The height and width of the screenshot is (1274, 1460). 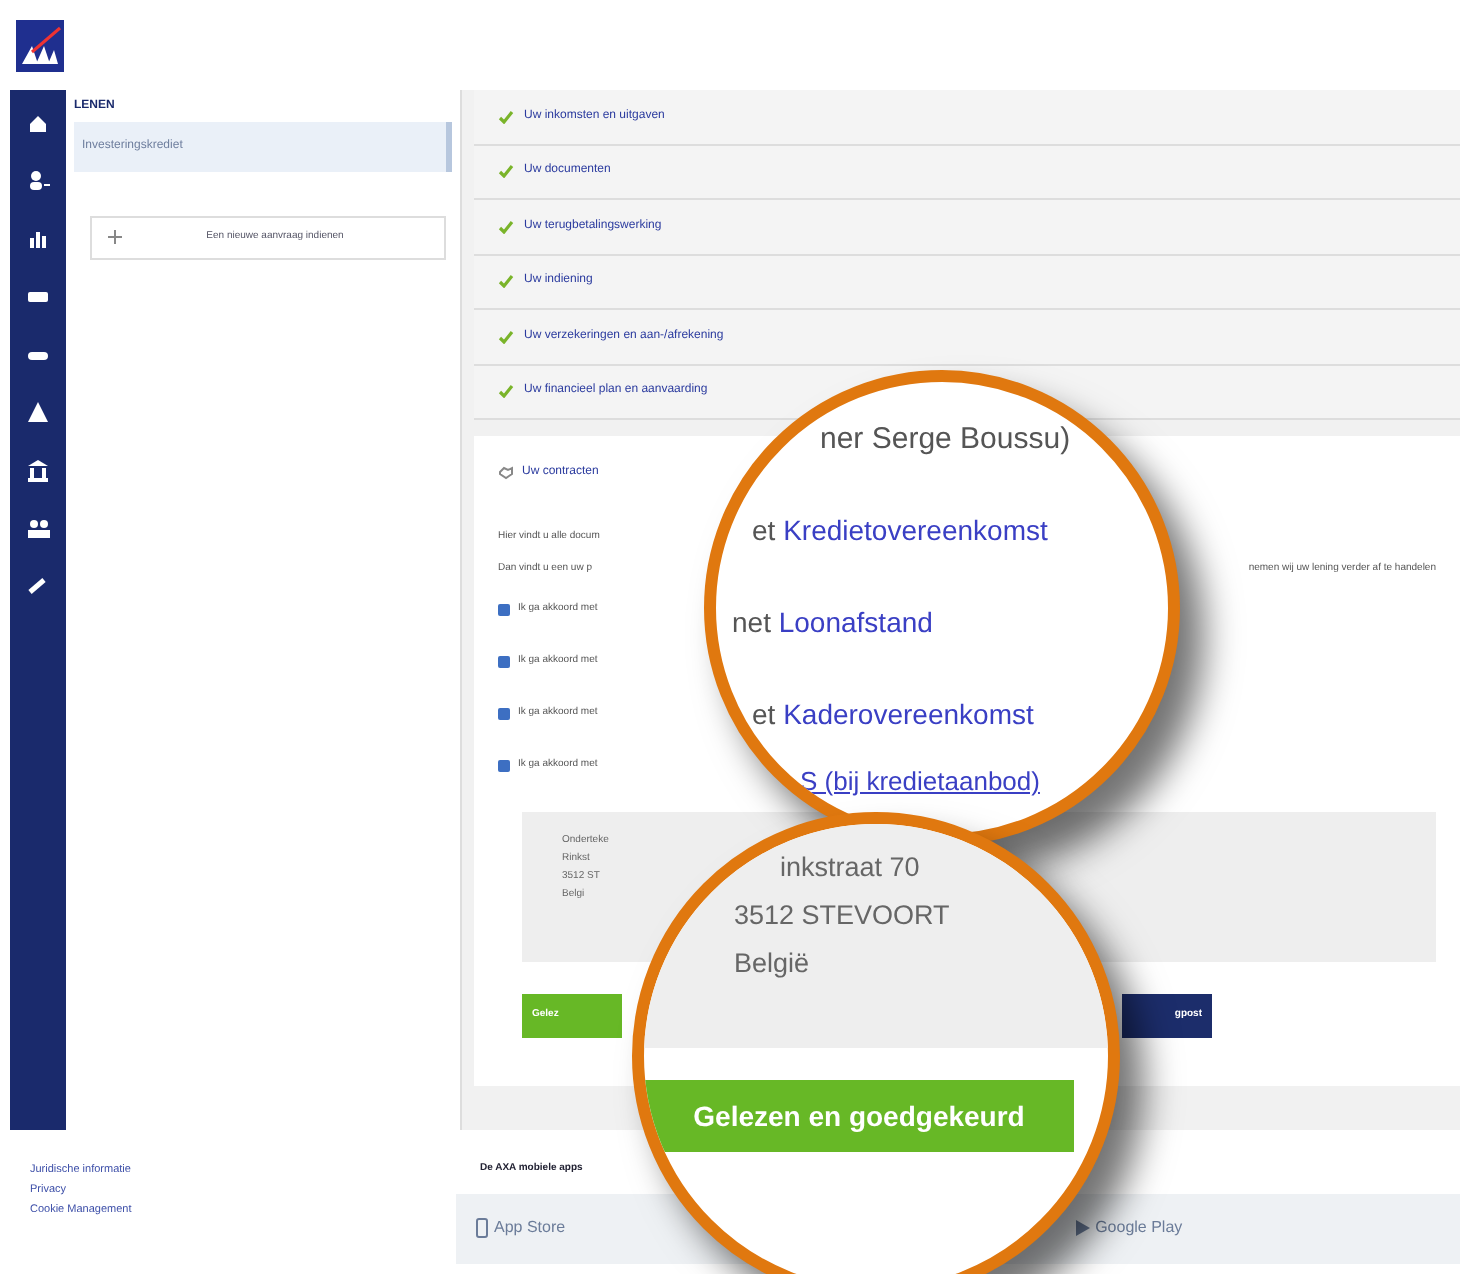 I want to click on document-link: Kaderovereenkomst, so click(x=908, y=714).